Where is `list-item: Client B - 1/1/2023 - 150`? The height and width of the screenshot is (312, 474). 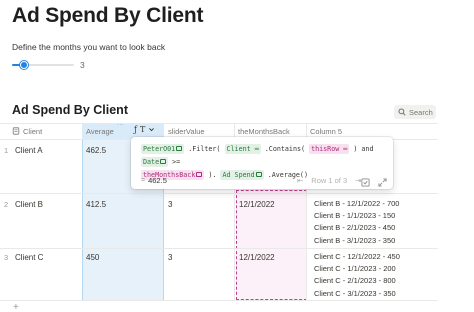 list-item: Client B - 1/1/2023 - 150 is located at coordinates (355, 216).